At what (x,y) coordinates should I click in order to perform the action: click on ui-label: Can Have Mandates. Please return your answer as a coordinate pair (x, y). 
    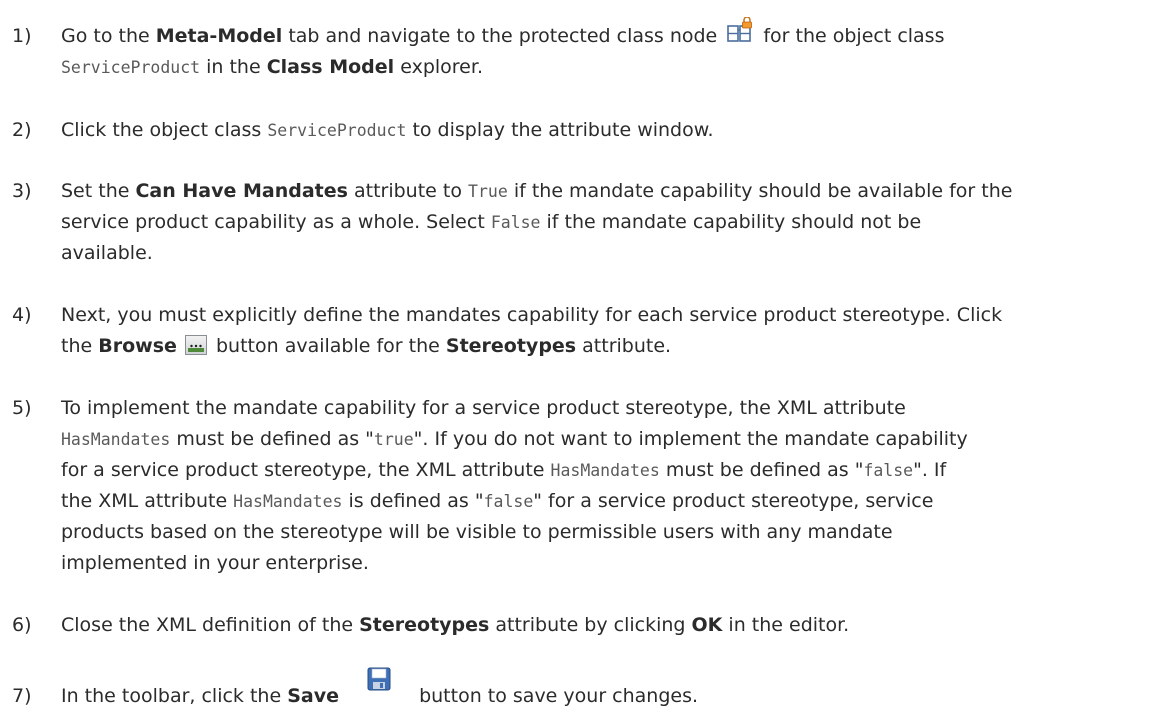
    Looking at the image, I should click on (241, 191).